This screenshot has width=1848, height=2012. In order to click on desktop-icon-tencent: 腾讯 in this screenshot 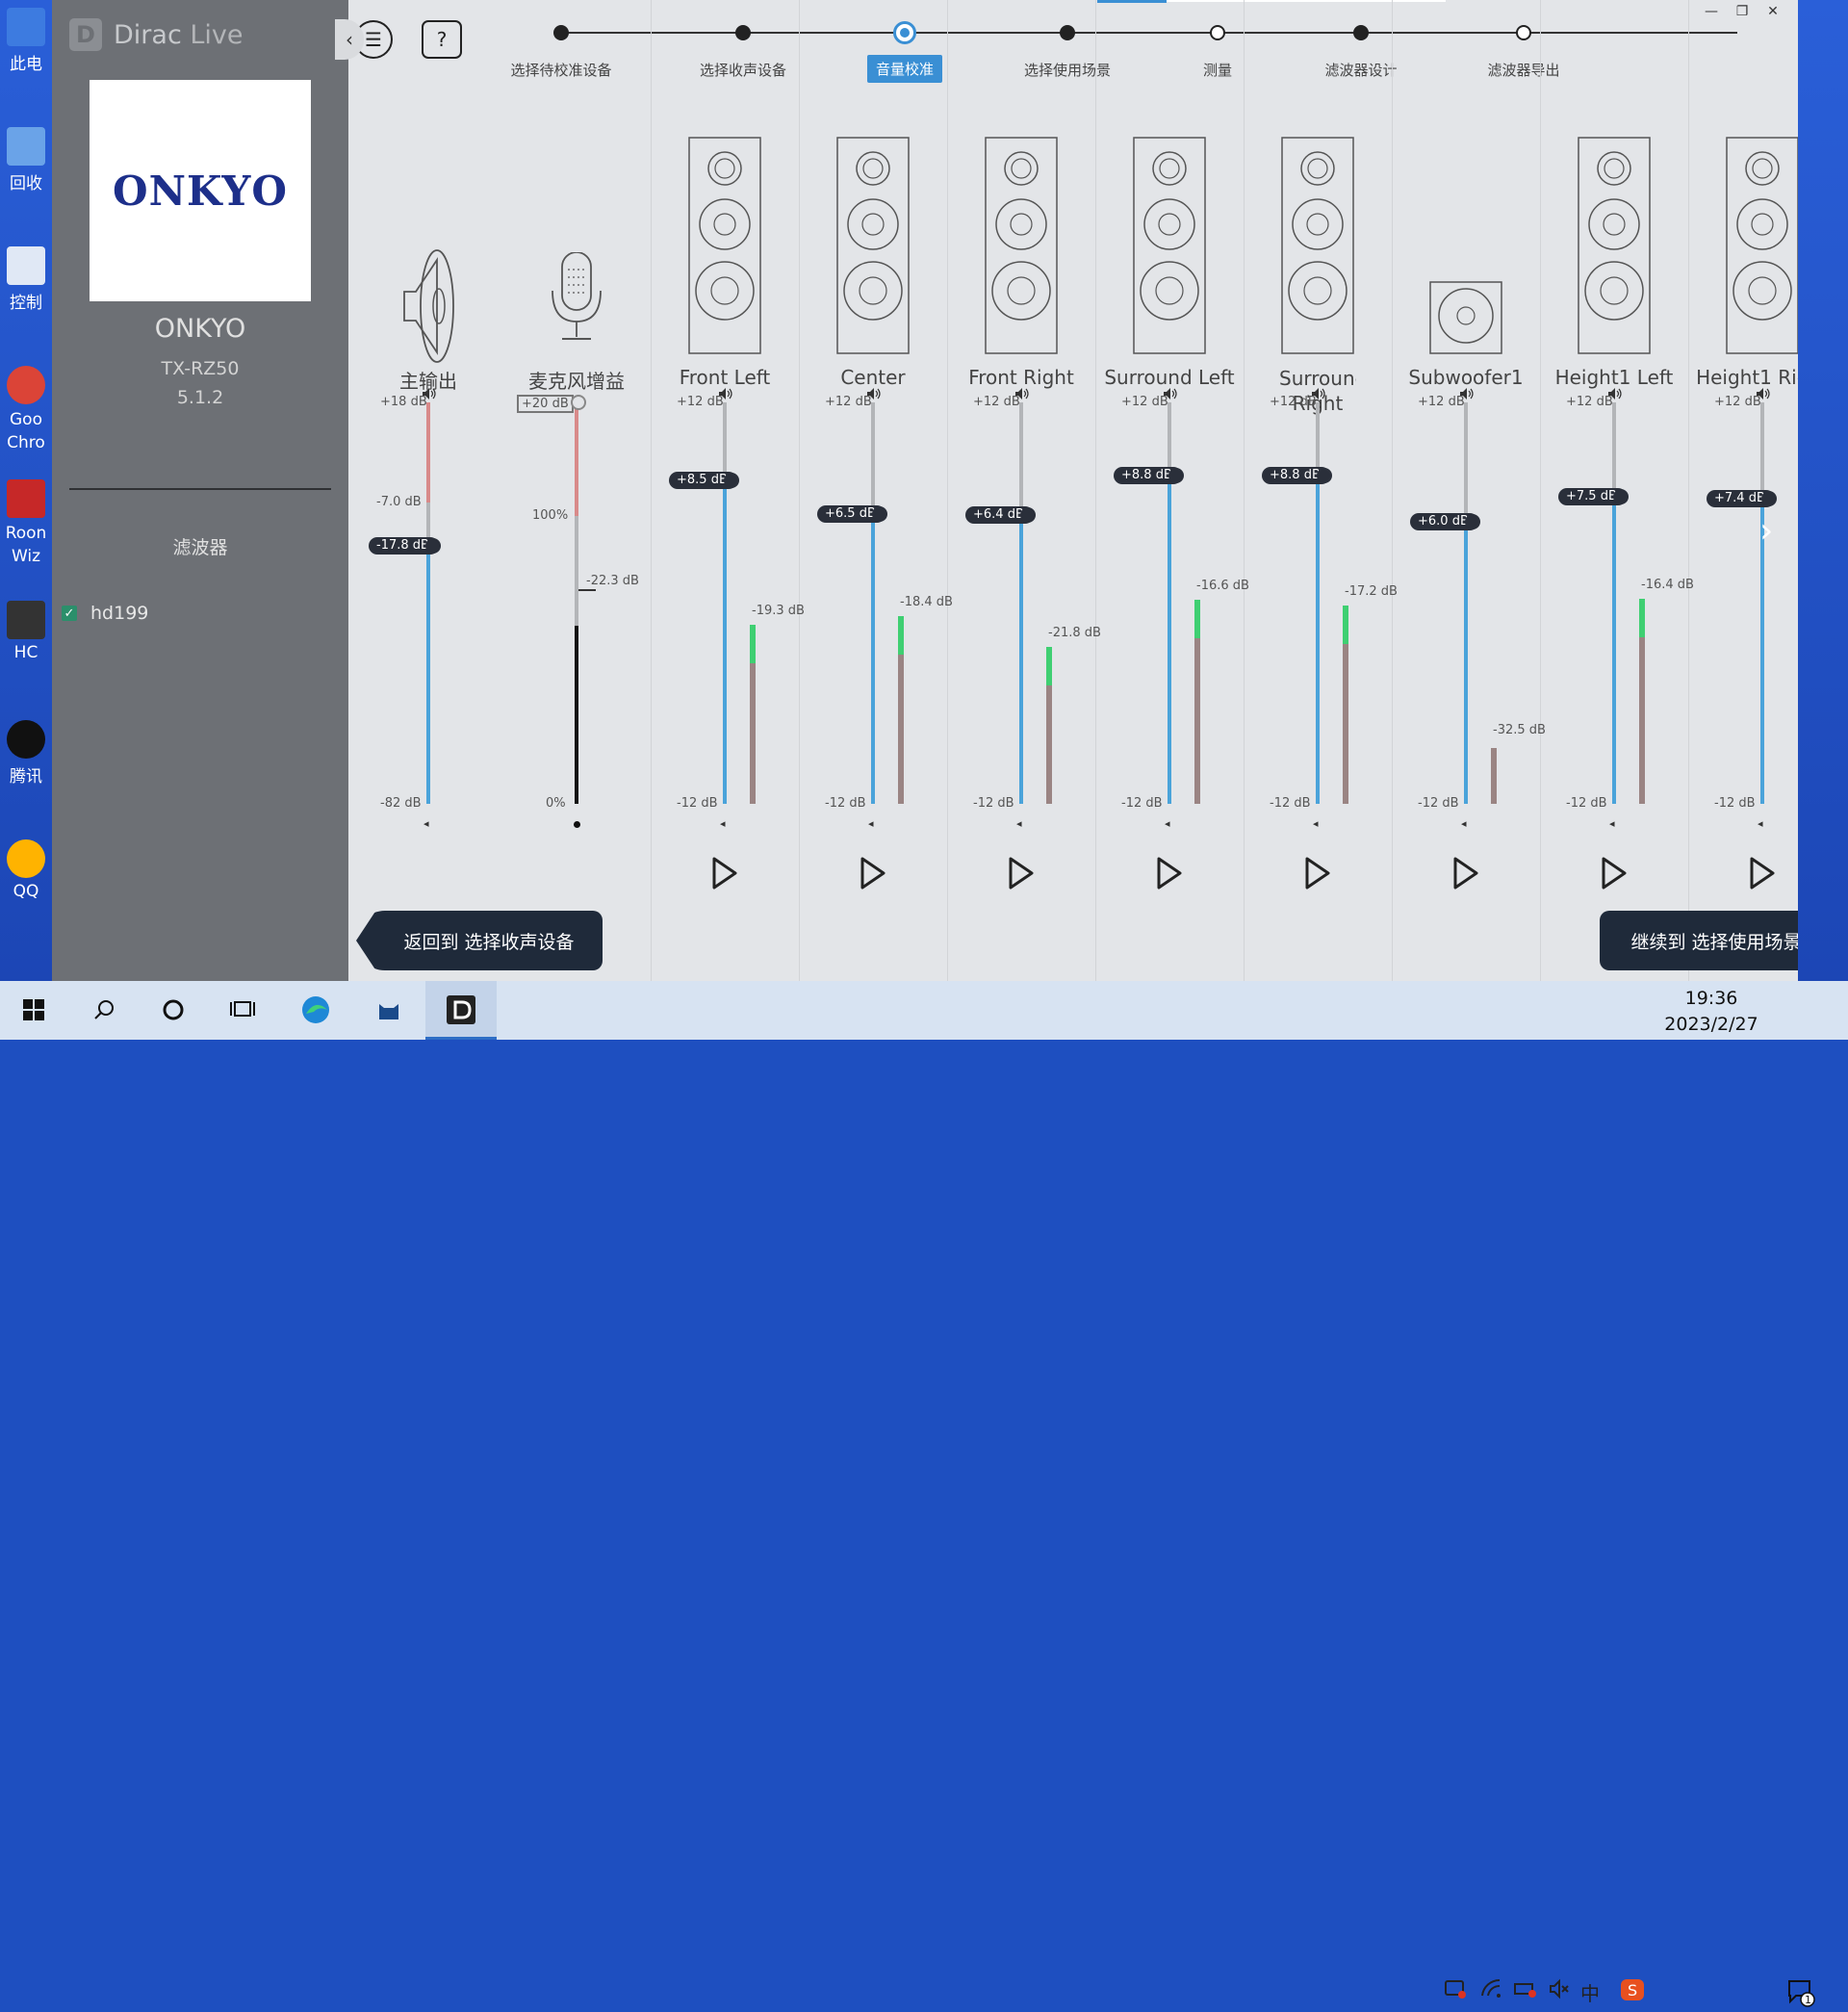, I will do `click(26, 754)`.